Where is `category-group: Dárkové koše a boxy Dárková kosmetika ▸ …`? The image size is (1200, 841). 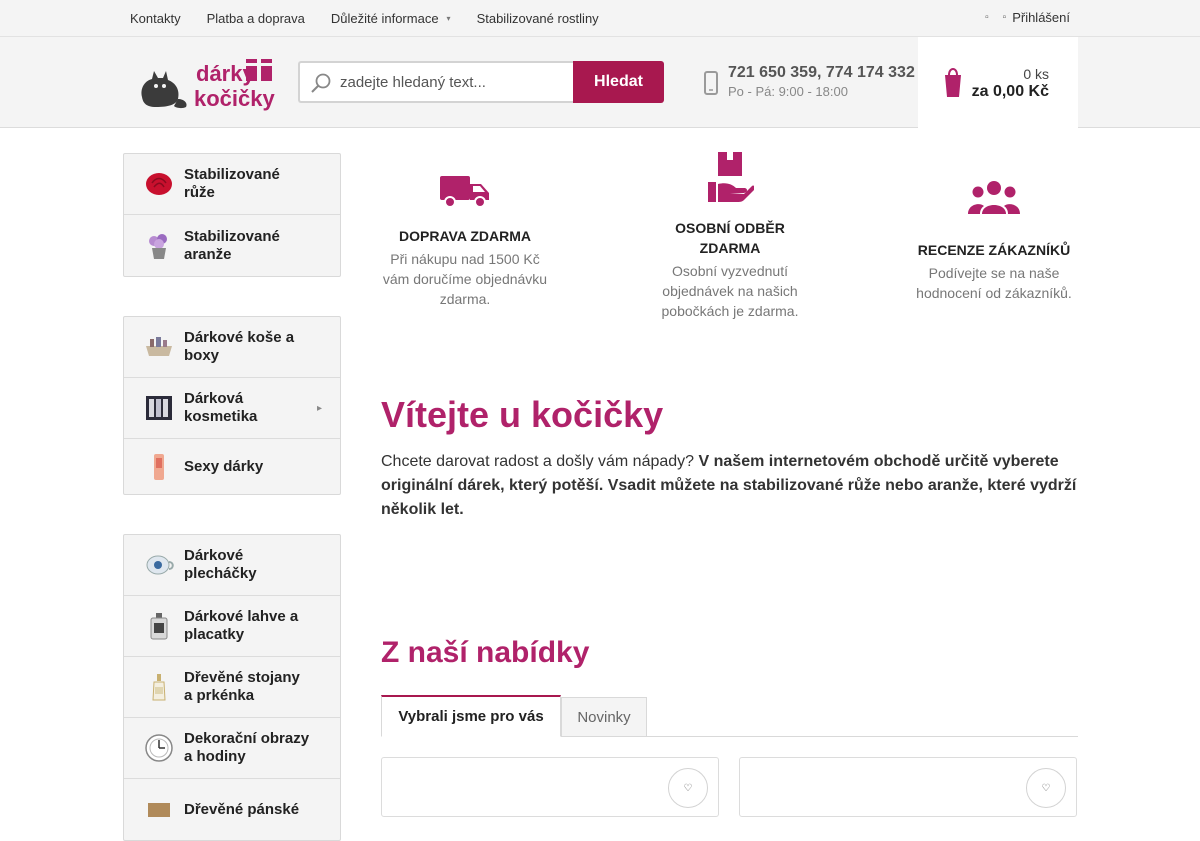
category-group: Dárkové koše a boxy Dárková kosmetika ▸ … is located at coordinates (232, 405).